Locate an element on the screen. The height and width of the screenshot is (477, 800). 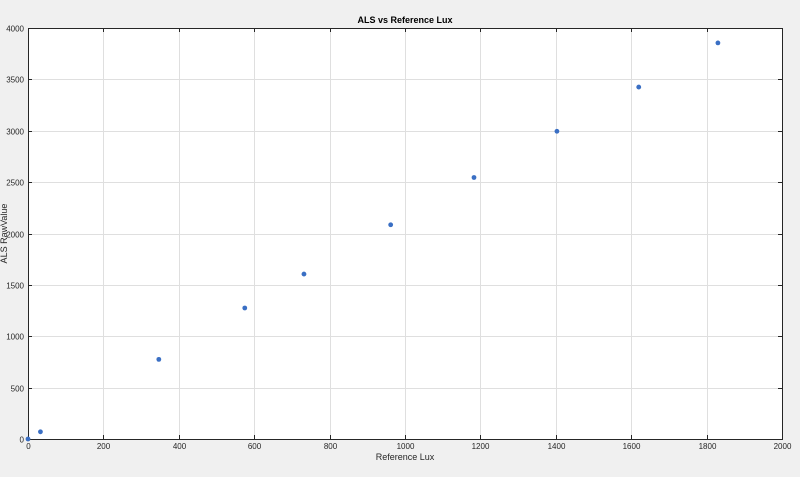
x-tick-label: 1800 is located at coordinates (708, 446).